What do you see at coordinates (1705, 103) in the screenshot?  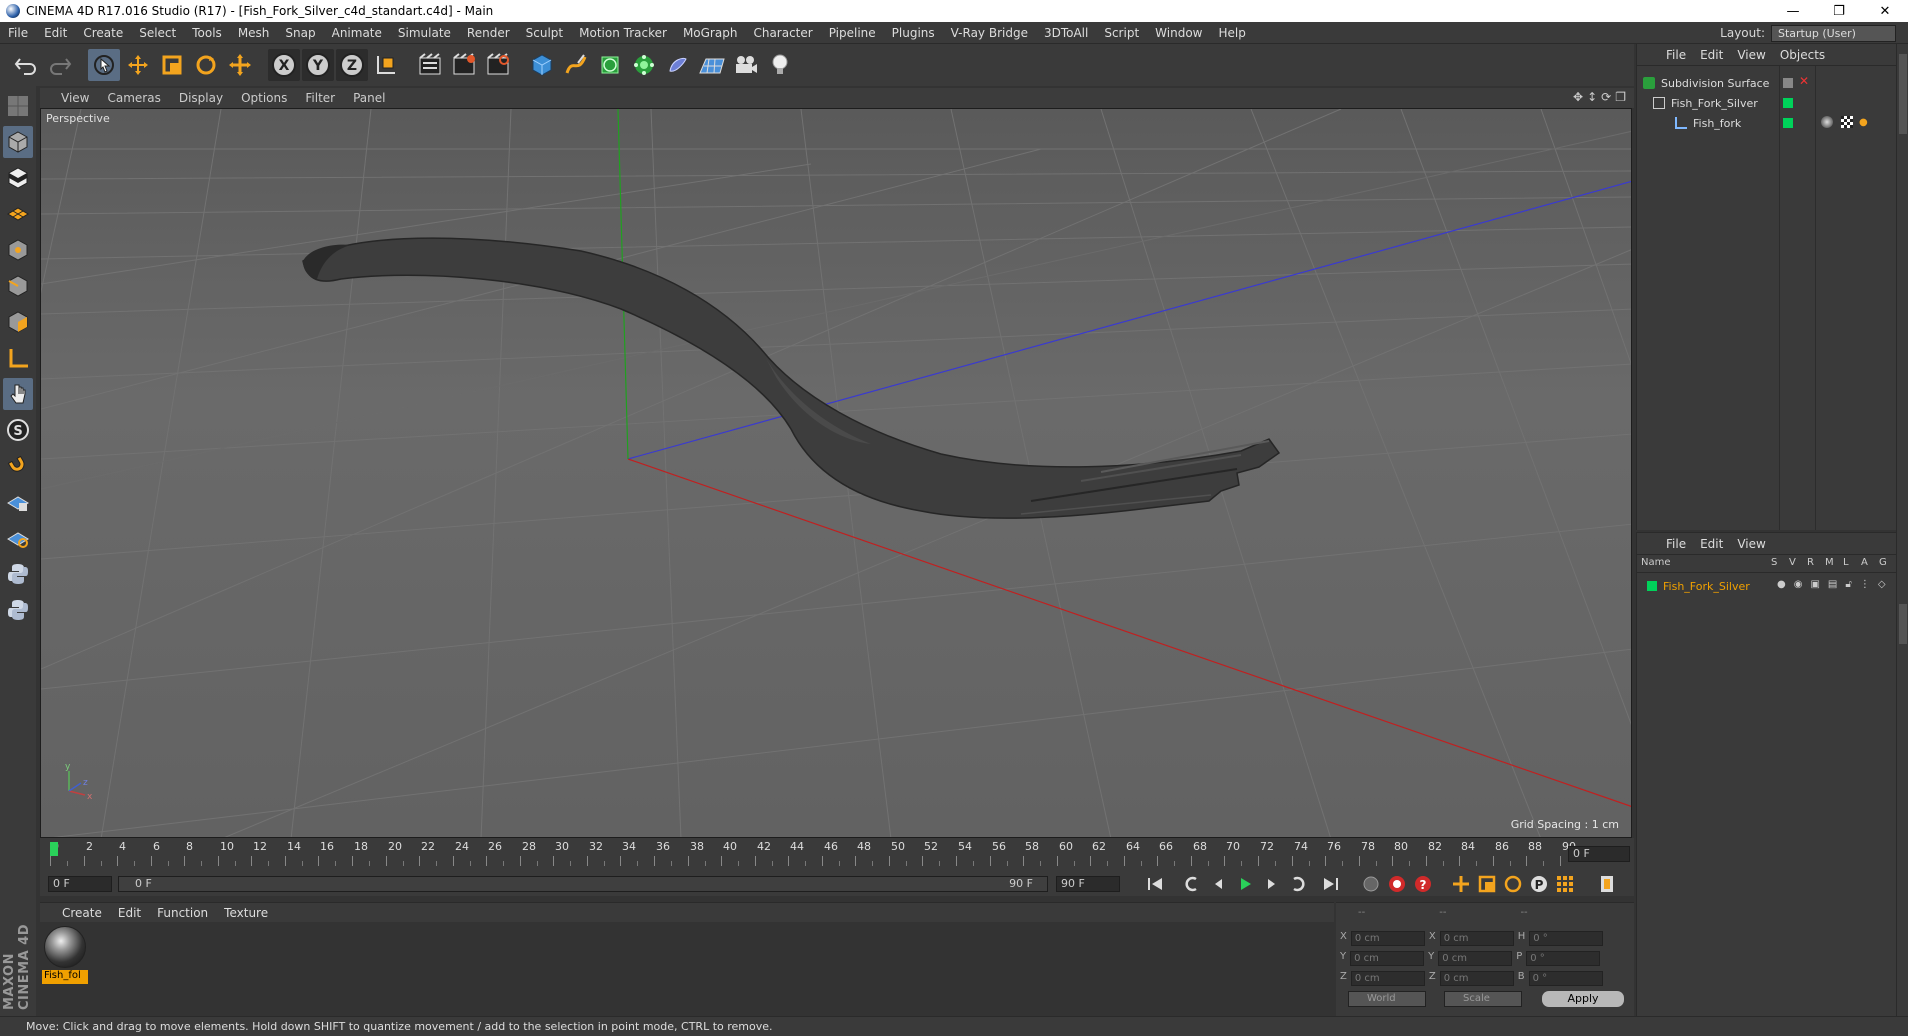 I see `object-row-fish-fork-silver: Fish_Fork_Silver` at bounding box center [1705, 103].